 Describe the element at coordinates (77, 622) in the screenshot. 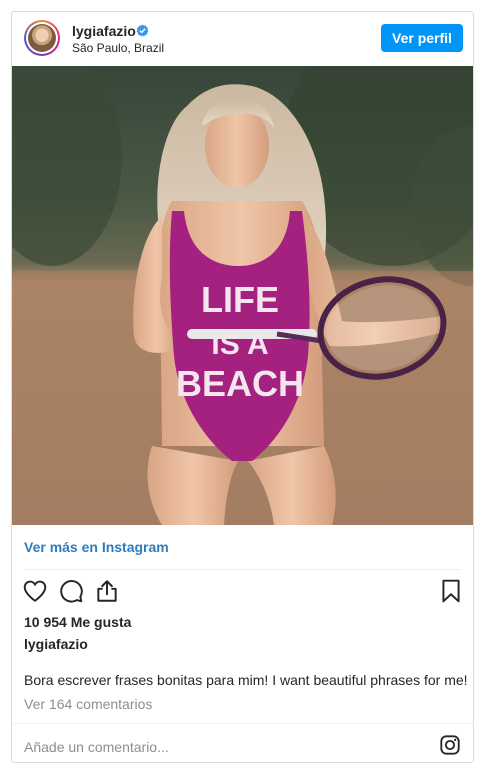

I see `likes-count: 10 954 Me gusta` at that location.